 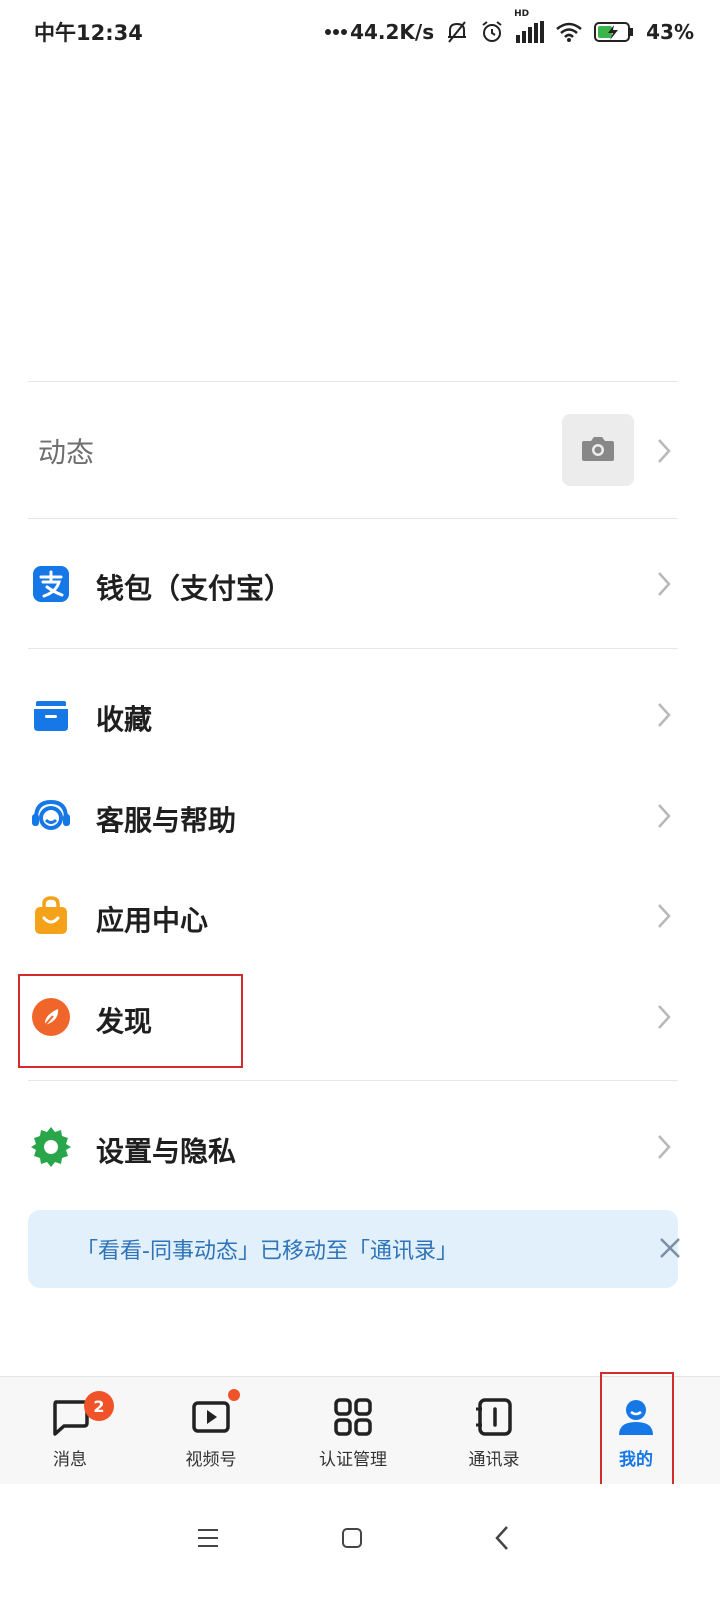 What do you see at coordinates (360, 1147) in the screenshot?
I see `menu-item-settings: 设置与隐私` at bounding box center [360, 1147].